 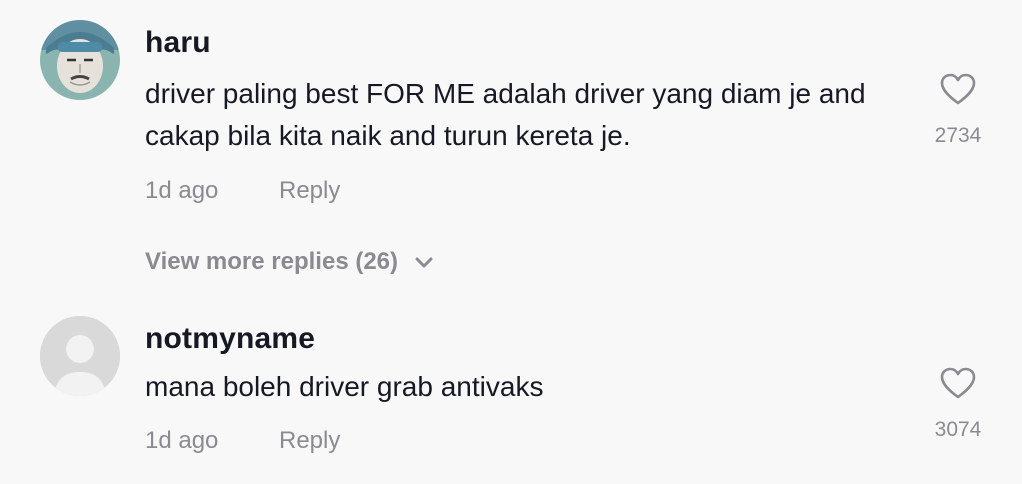 I want to click on view-more-replies-label: View more replies (26), so click(x=272, y=261).